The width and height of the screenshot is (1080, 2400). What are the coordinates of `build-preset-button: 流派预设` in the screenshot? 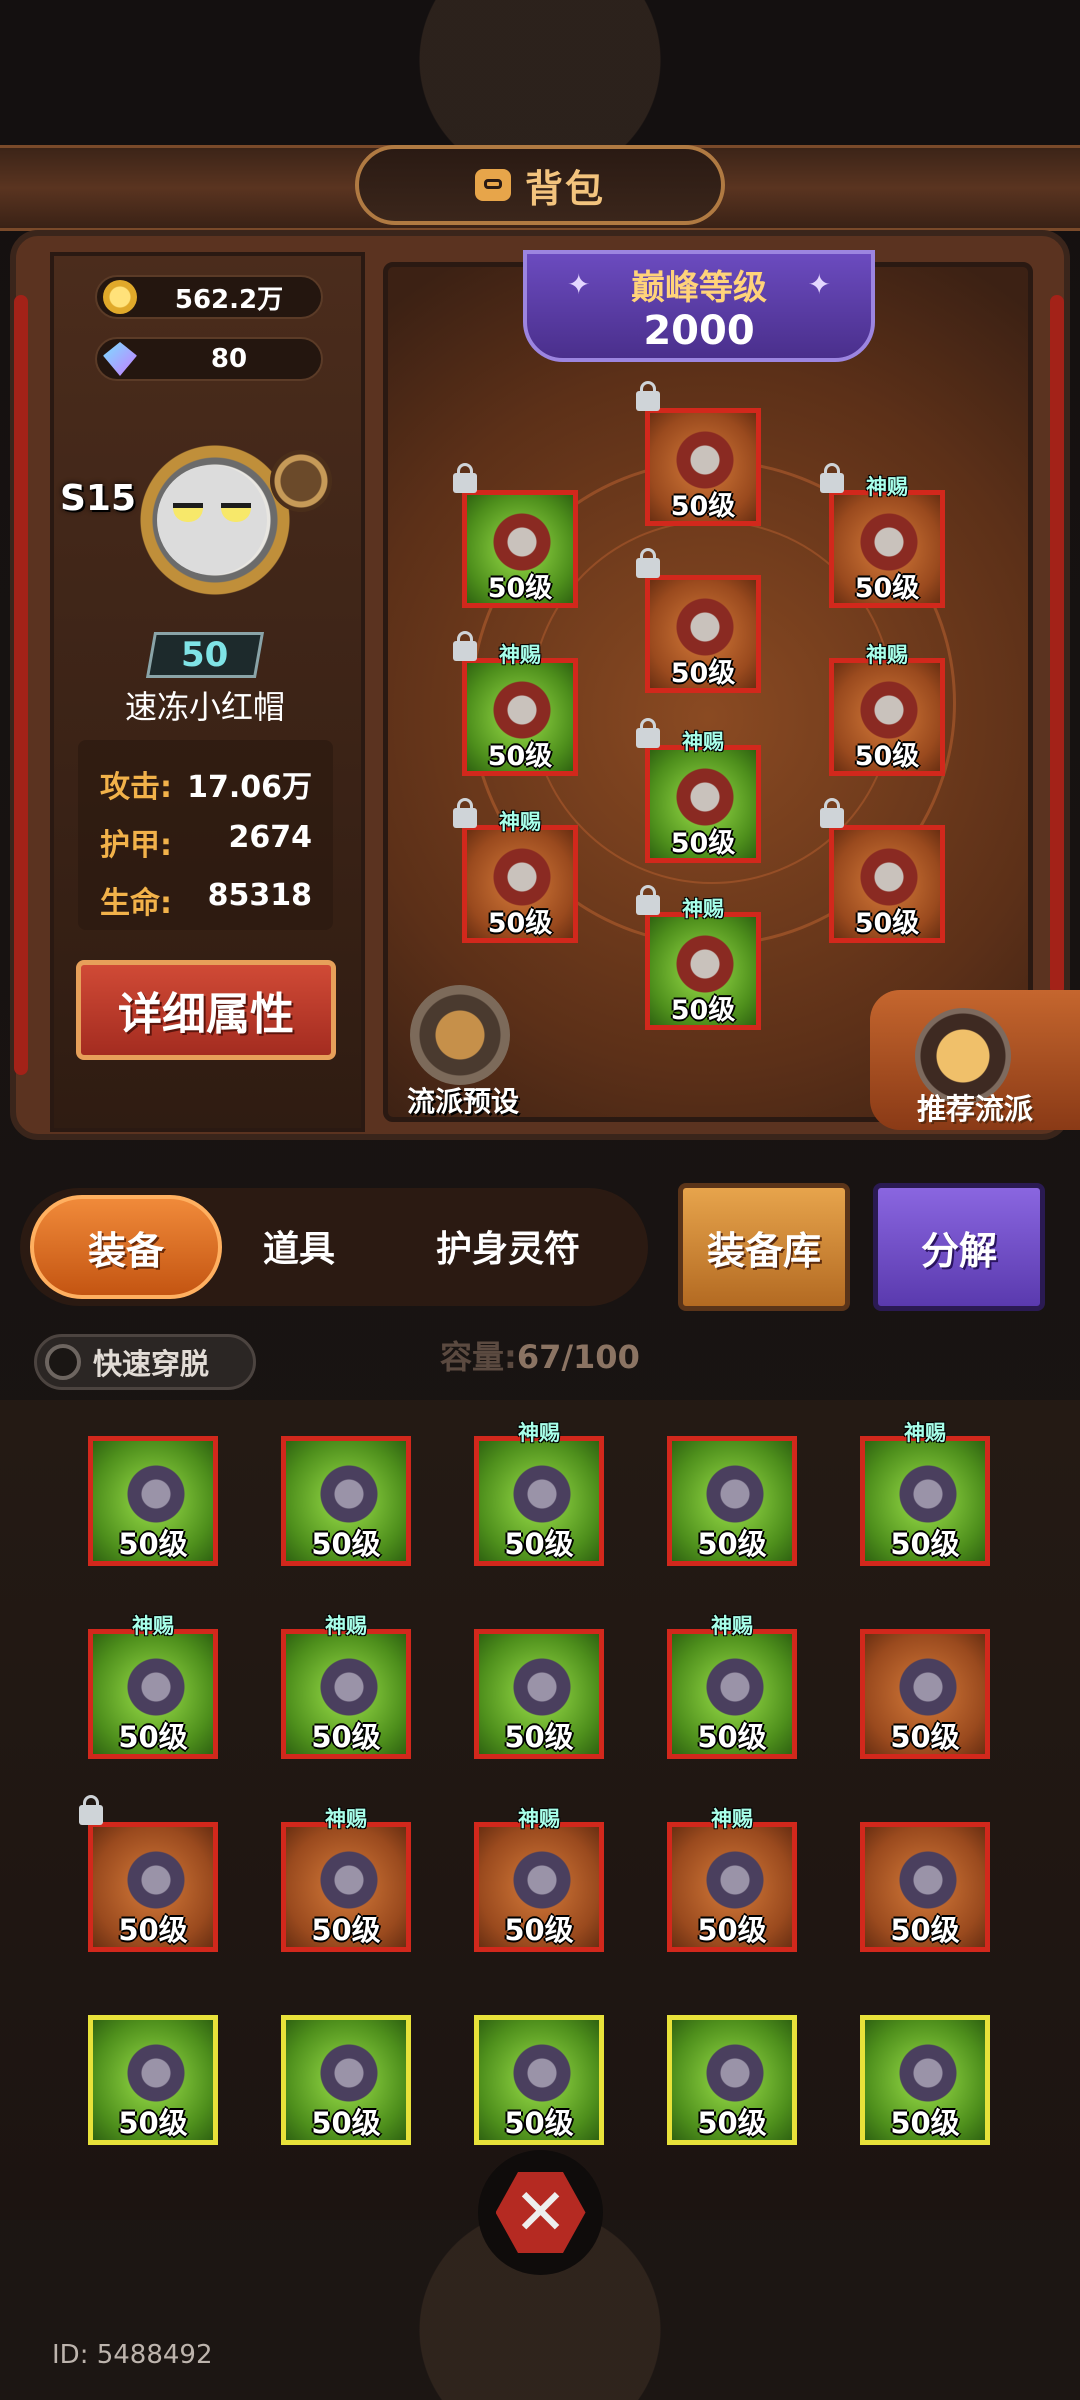 It's located at (463, 1051).